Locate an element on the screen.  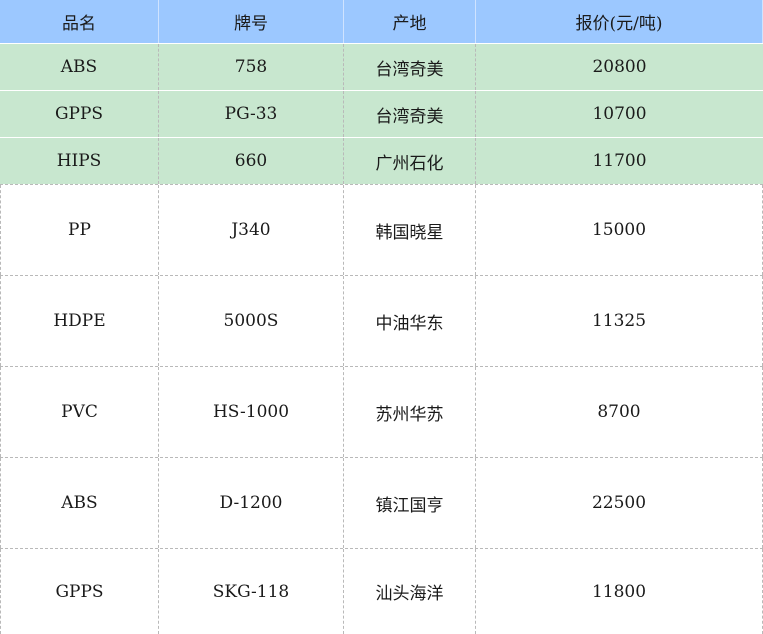
cell-price: 22500 is located at coordinates (619, 503).